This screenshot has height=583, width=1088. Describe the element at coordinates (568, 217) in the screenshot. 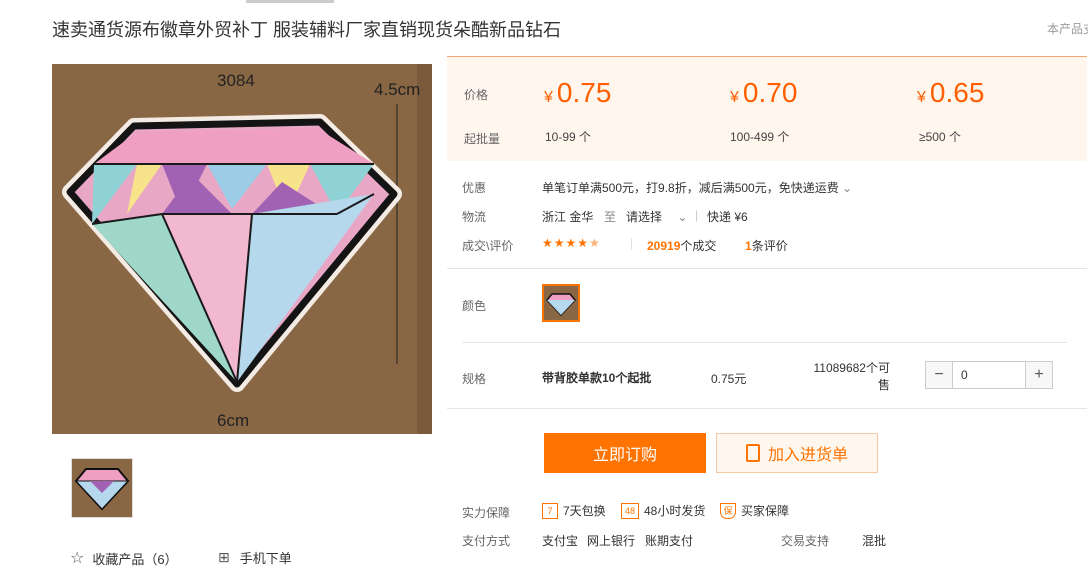

I see `logistics-origin: 浙江 金华` at that location.